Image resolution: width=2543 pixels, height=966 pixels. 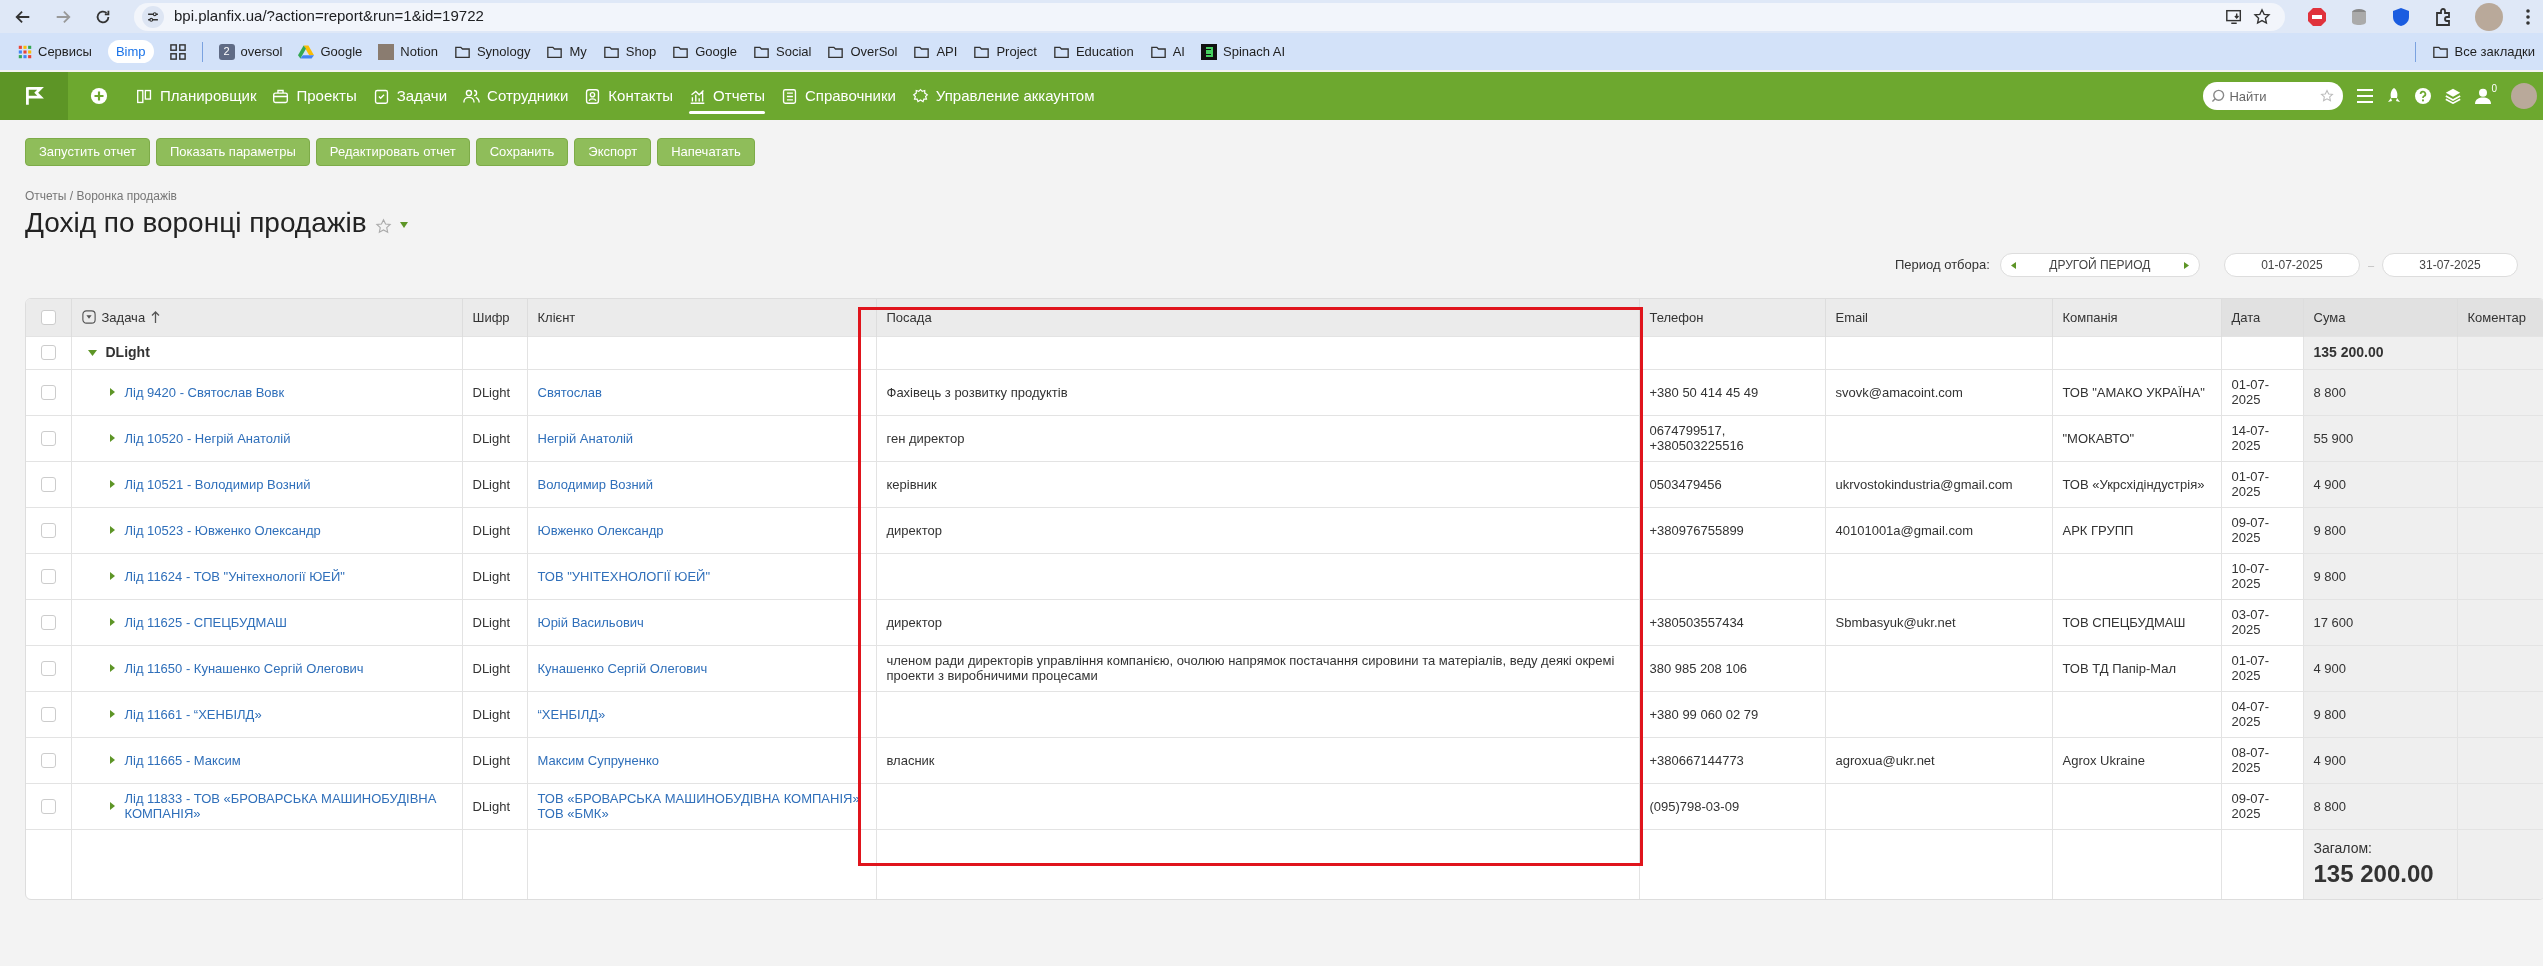 What do you see at coordinates (2528, 16) in the screenshot?
I see `more-icon` at bounding box center [2528, 16].